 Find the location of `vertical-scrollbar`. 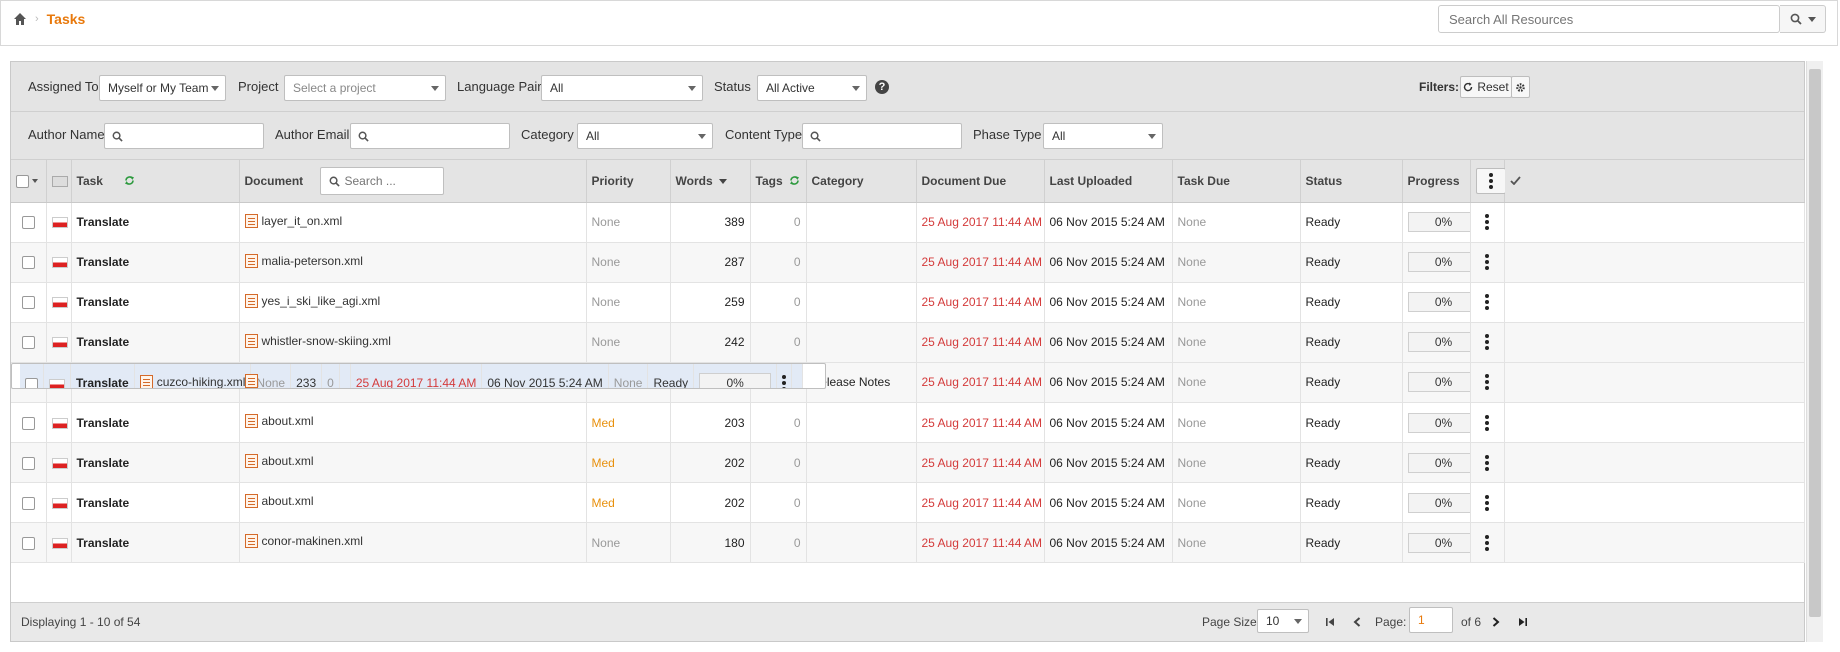

vertical-scrollbar is located at coordinates (1814, 351).